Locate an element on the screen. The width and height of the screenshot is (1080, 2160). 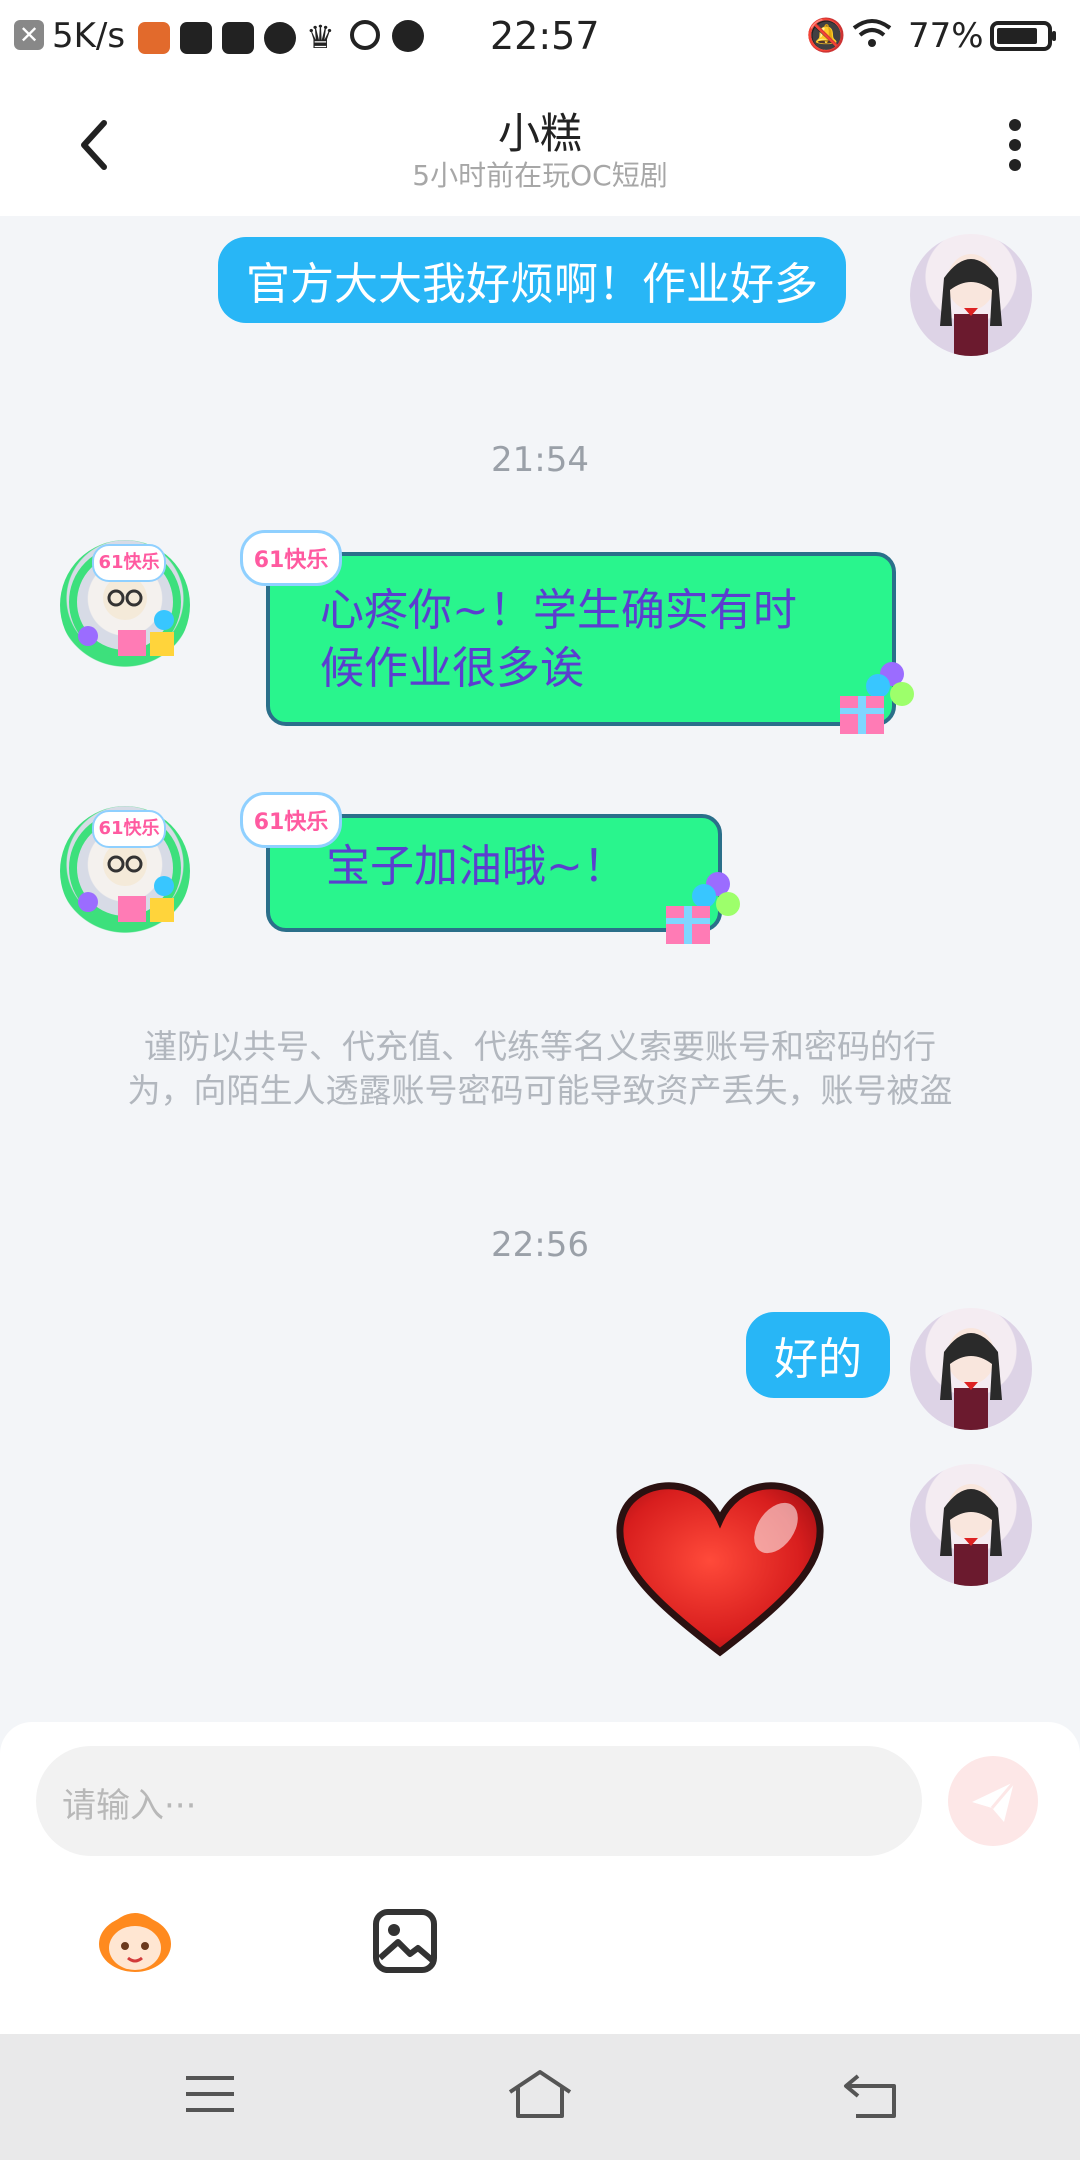
mascot-emoji-icon is located at coordinates (135, 1942).